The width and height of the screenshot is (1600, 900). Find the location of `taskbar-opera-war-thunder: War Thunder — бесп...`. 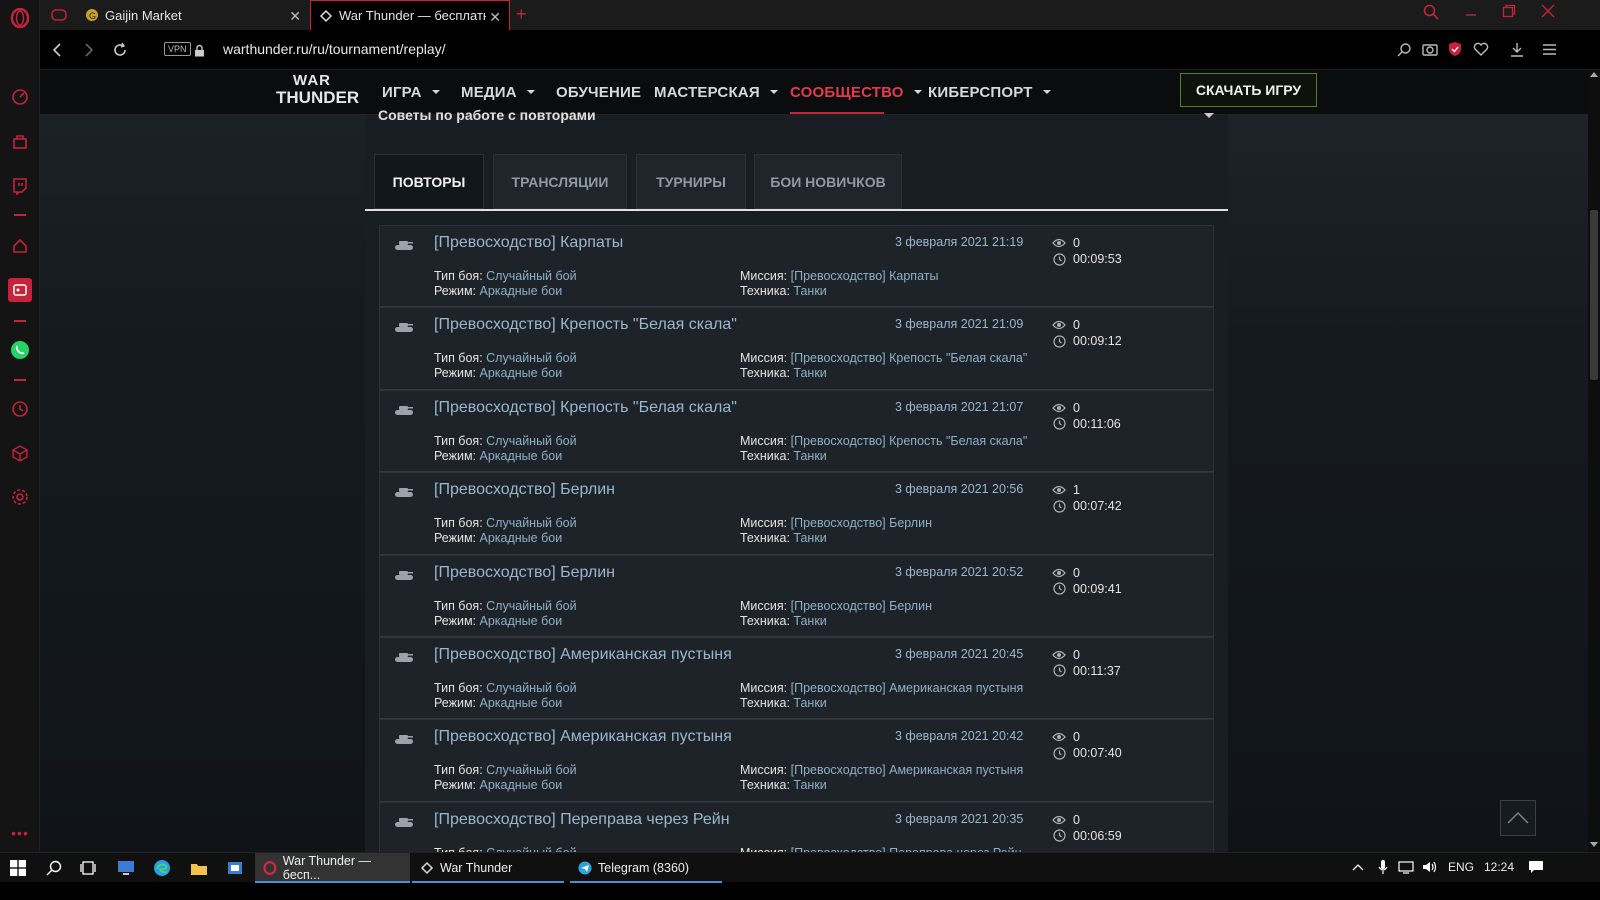

taskbar-opera-war-thunder: War Thunder — бесп... is located at coordinates (332, 868).